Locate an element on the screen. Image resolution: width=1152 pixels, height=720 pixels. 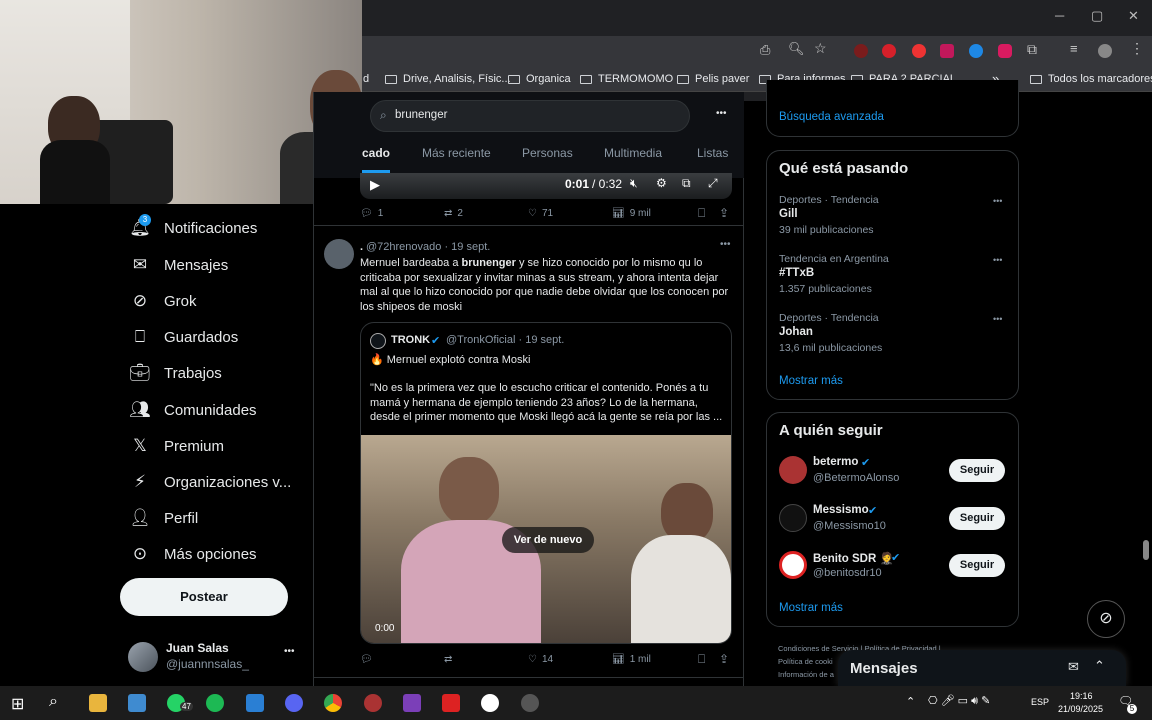
nav-grok: ⊘ Grok is located at coordinates (163, 301).